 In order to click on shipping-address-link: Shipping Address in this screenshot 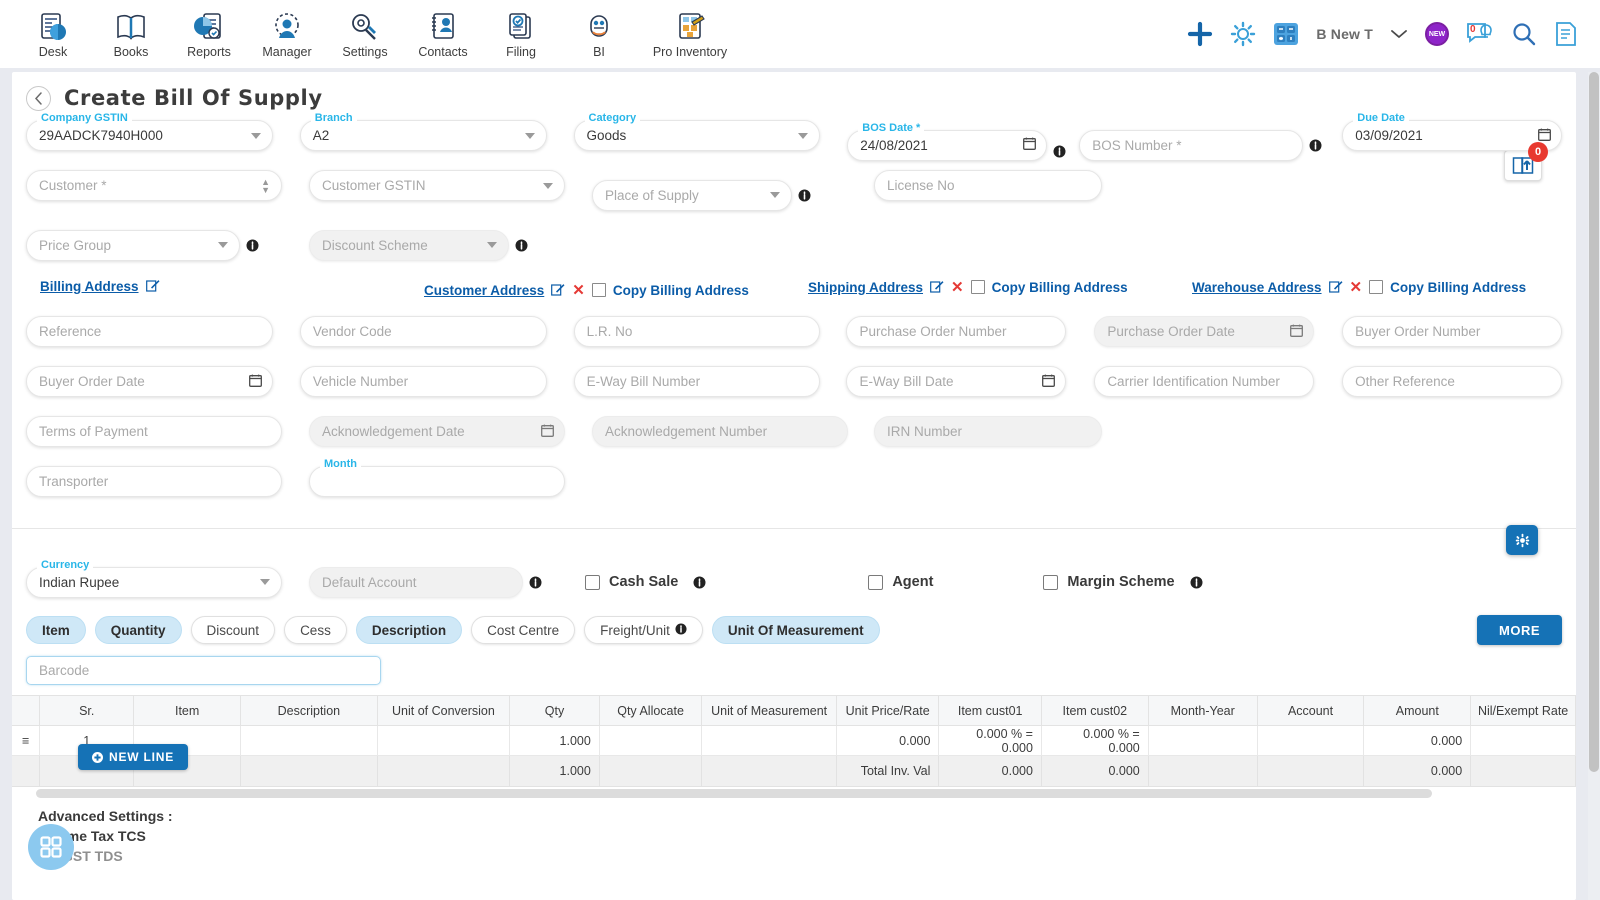, I will do `click(865, 287)`.